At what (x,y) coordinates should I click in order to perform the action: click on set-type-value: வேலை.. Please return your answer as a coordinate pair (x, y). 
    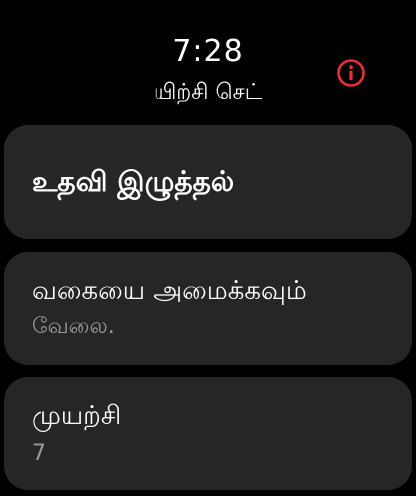
    Looking at the image, I should click on (73, 326).